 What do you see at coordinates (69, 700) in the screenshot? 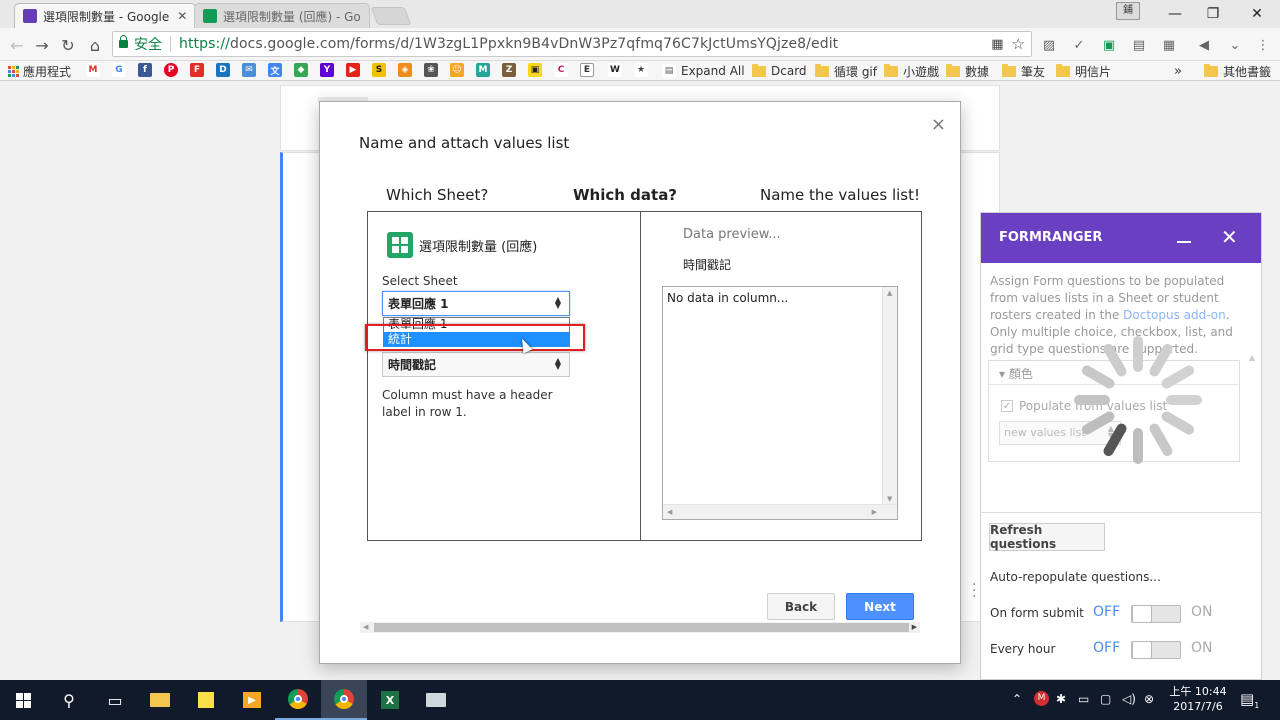
I see `search-icon: ⚲` at bounding box center [69, 700].